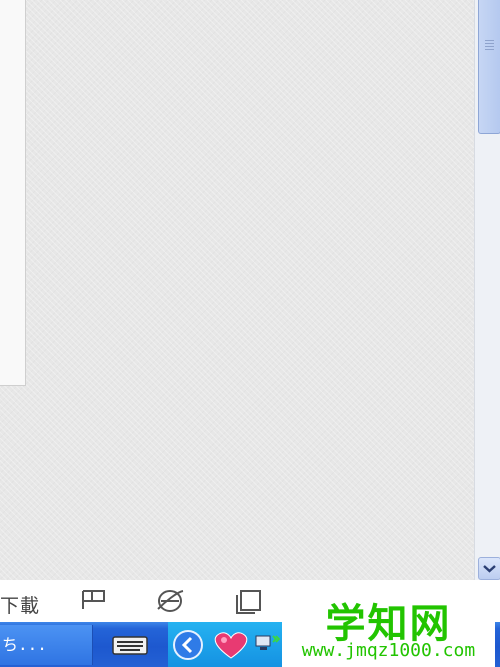 The height and width of the screenshot is (667, 500). I want to click on scroll-thumb, so click(489, 67).